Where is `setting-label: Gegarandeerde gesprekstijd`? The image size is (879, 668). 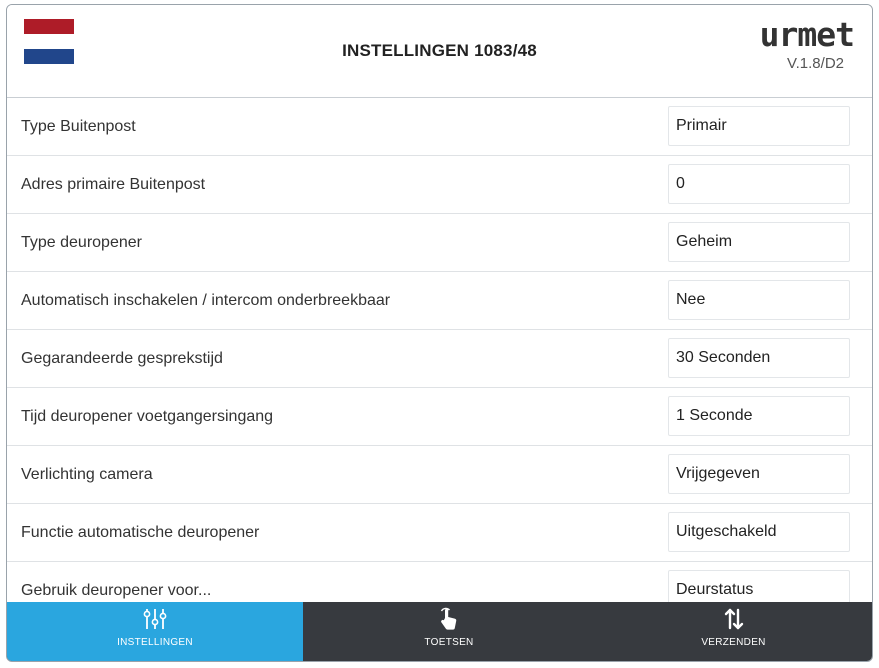 setting-label: Gegarandeerde gesprekstijd is located at coordinates (122, 358).